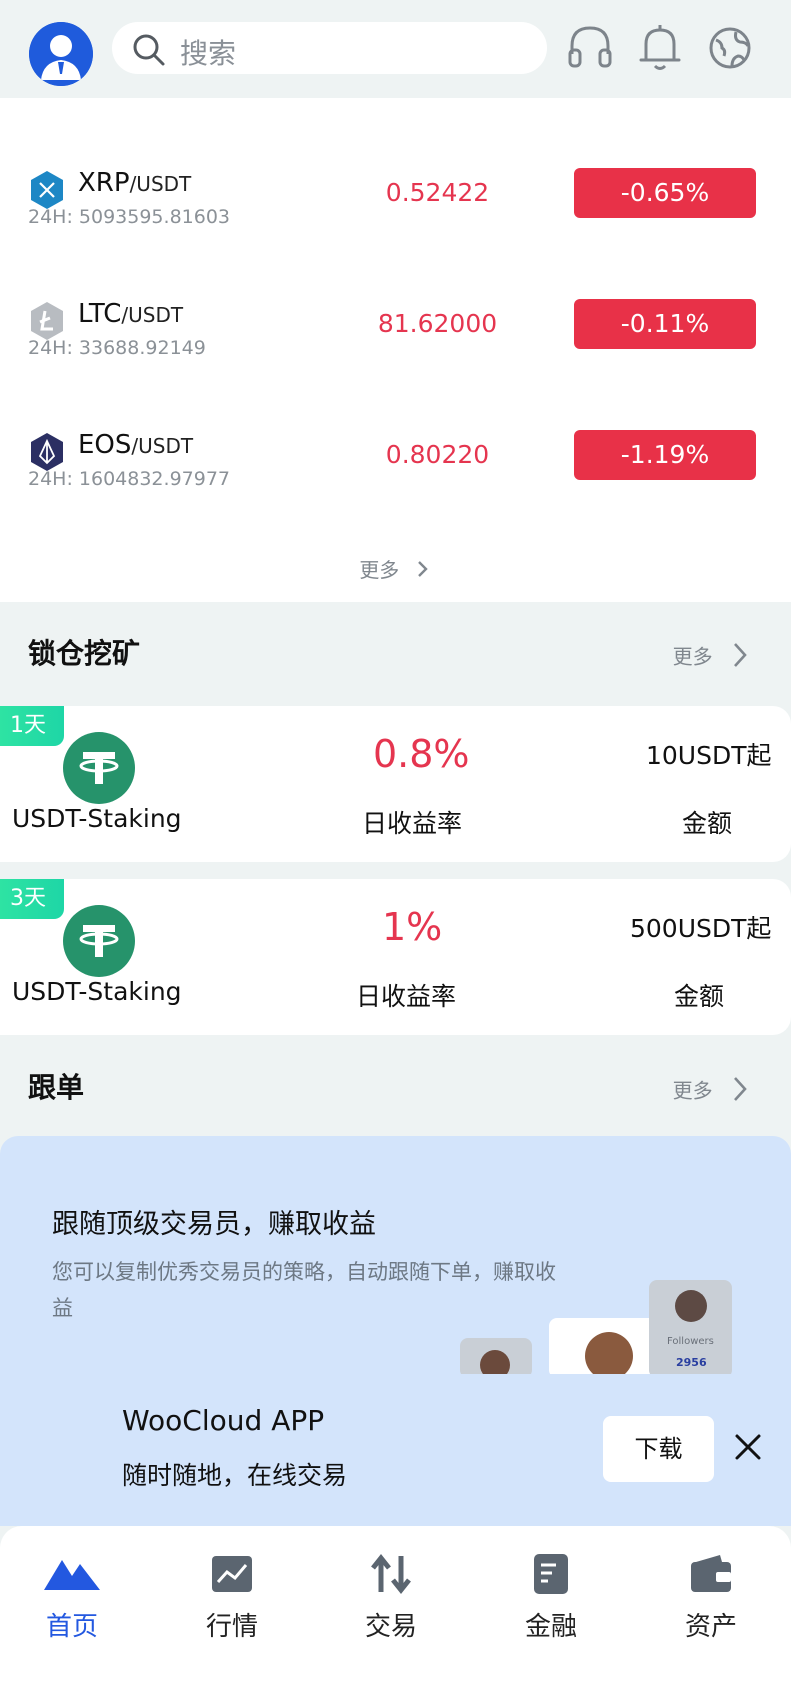 The height and width of the screenshot is (1708, 800). Describe the element at coordinates (395, 957) in the screenshot. I see `staking-card: 3天 USDT-Staking 1% 日收益率 500USDT起 金额` at that location.